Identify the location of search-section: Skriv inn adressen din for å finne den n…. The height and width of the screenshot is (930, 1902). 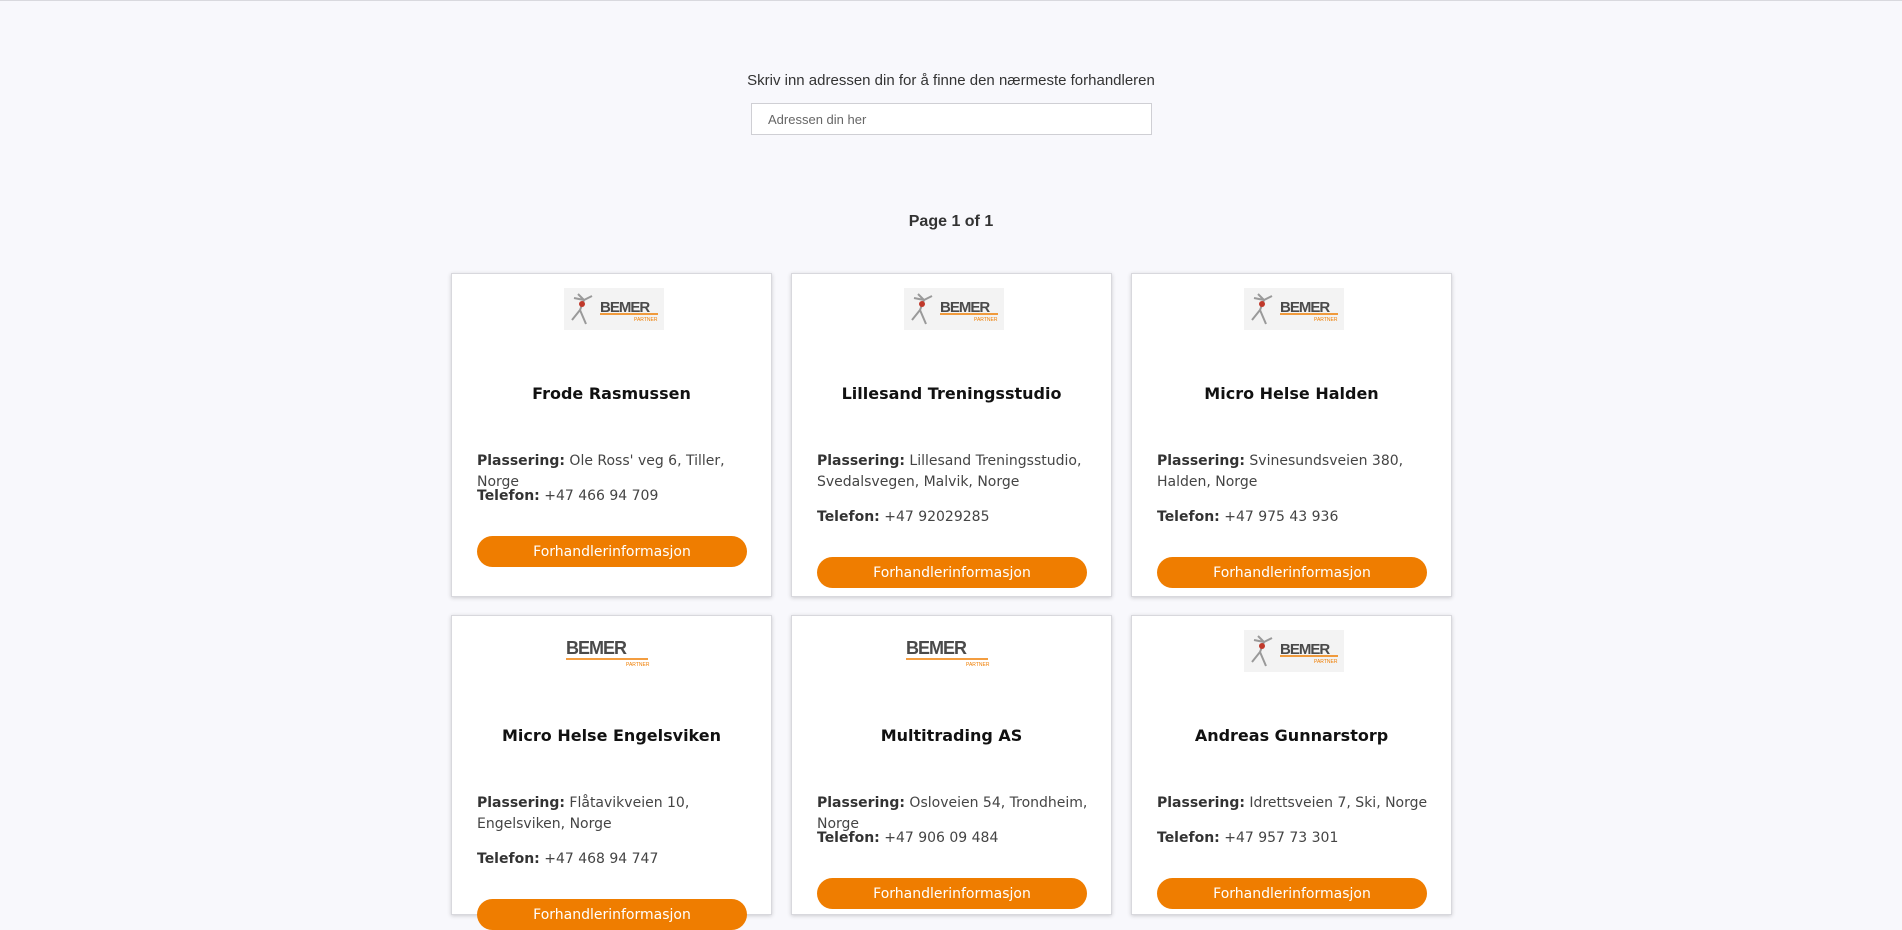
(951, 80).